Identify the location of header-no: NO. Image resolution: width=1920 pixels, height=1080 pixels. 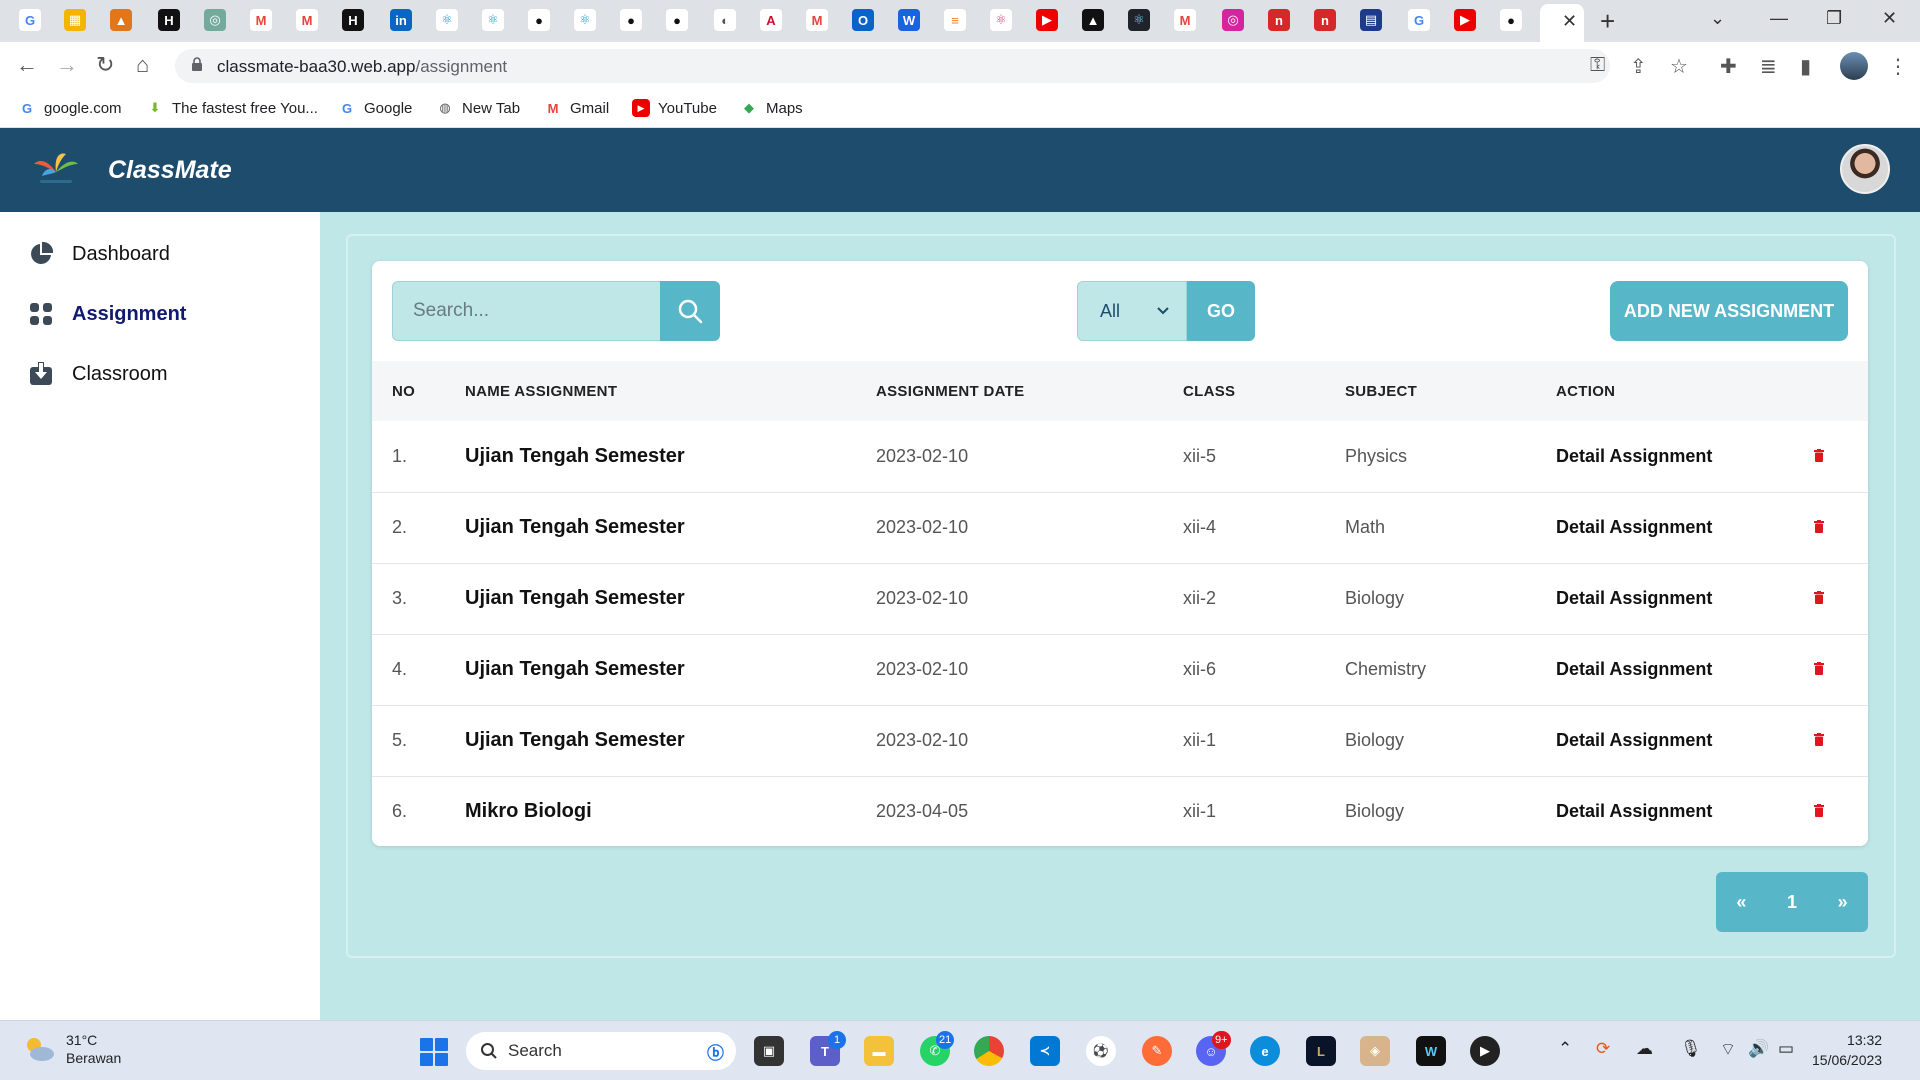
(418, 391).